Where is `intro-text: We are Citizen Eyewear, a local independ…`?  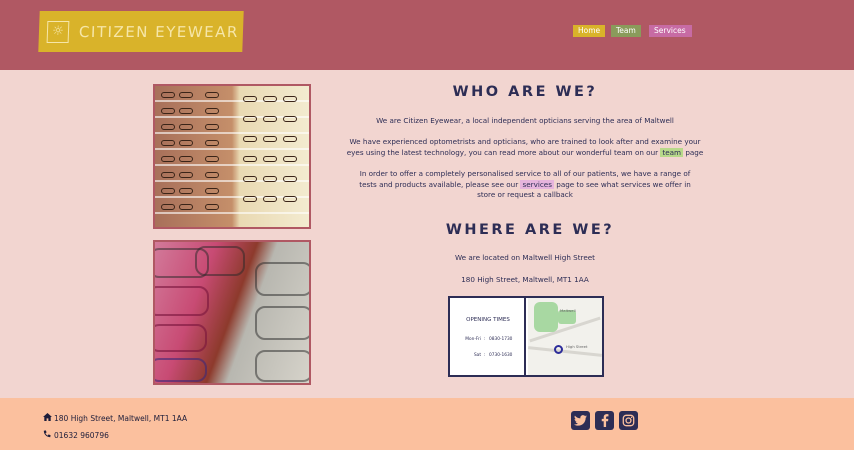 intro-text: We are Citizen Eyewear, a local independ… is located at coordinates (525, 120).